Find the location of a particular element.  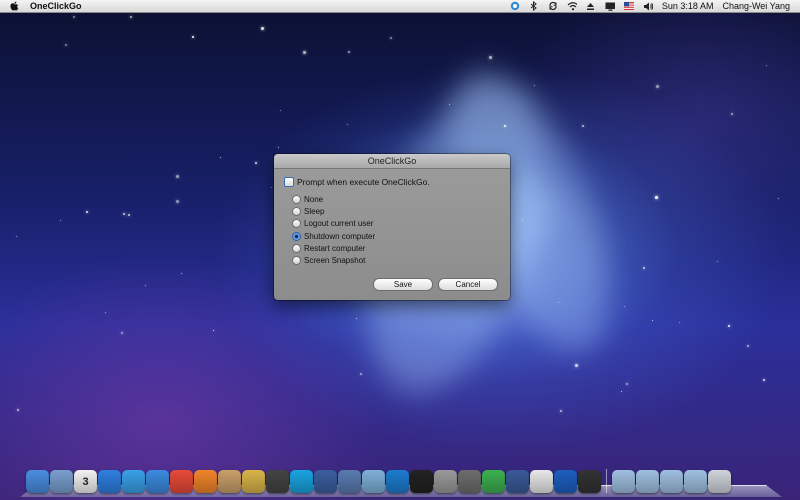

preview-icon is located at coordinates (61, 481).